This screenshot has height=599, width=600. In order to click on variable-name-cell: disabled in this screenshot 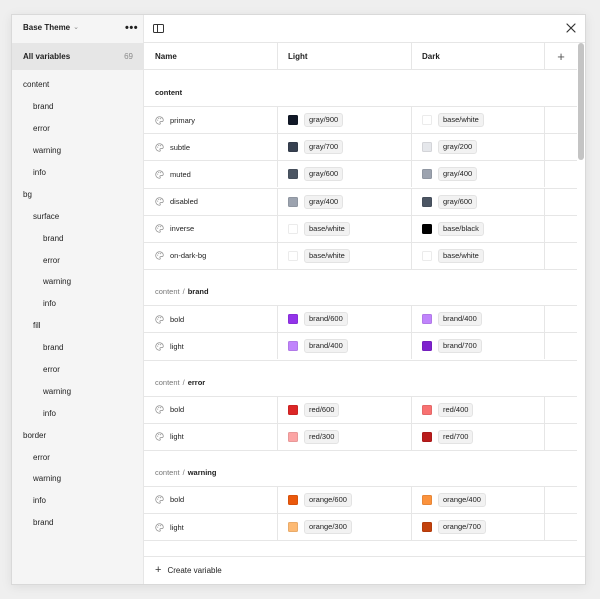, I will do `click(211, 201)`.